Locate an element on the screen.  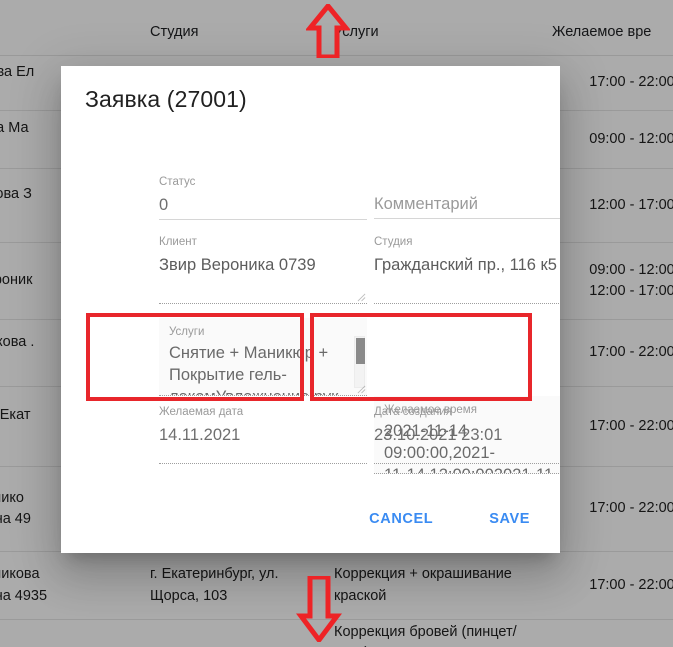
field-studio: Студия Гражданский пр., 116 к5 is located at coordinates (467, 270).